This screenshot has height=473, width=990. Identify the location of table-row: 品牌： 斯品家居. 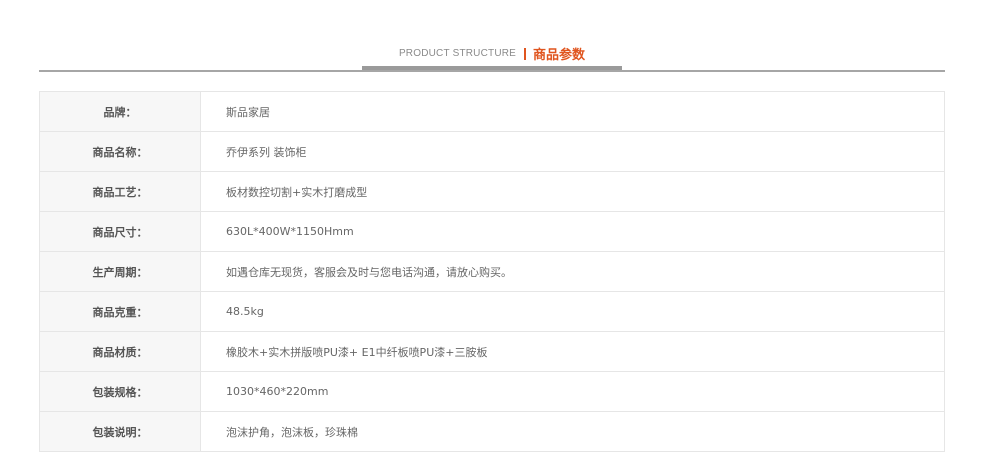
(492, 111).